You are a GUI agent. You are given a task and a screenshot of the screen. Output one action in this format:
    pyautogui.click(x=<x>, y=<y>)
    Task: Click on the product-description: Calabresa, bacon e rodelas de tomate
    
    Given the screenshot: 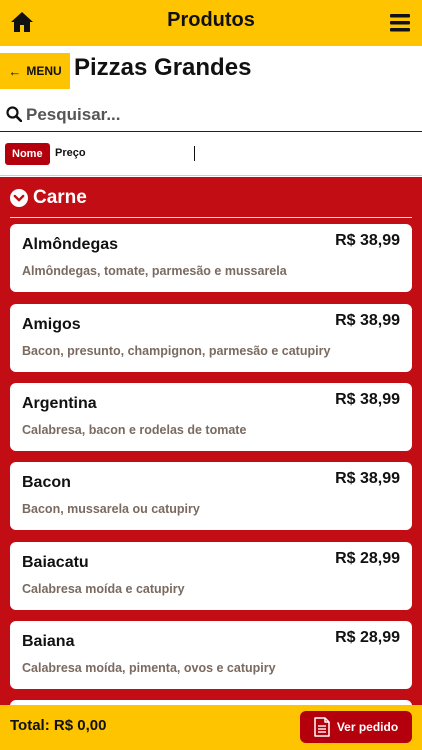 What is the action you would take?
    pyautogui.click(x=134, y=430)
    